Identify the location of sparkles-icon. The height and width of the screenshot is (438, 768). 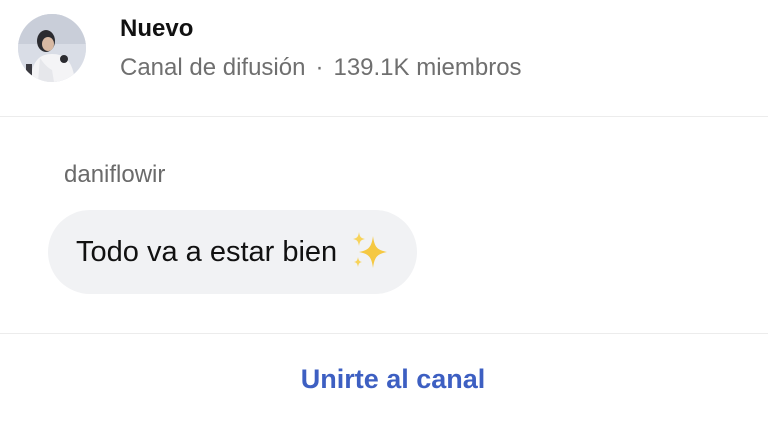
(370, 252).